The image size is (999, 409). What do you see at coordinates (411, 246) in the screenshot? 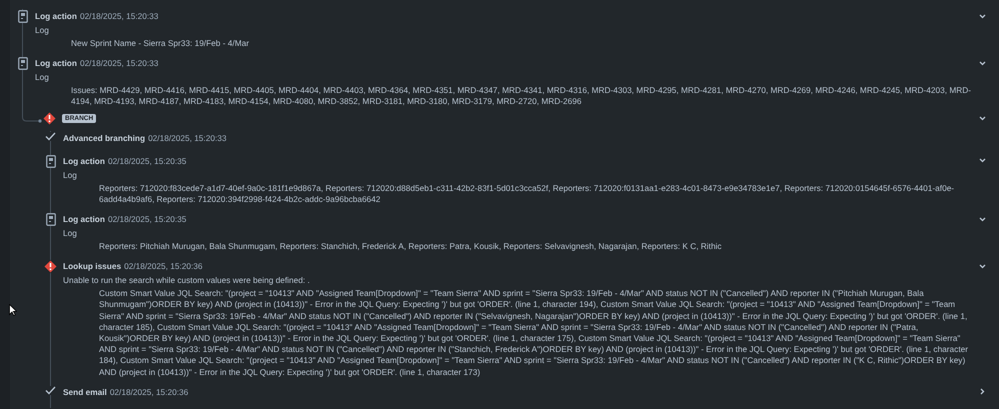
I see `log-message: Reporters: Pitchiah Murugan, Bala Shunmugam, Reporters: Stanchich, Frederick A, Reporters: Patra, Kousik, Reporters: Selvavignesh, Nagarajan, Reporters: K C, Rithic` at bounding box center [411, 246].